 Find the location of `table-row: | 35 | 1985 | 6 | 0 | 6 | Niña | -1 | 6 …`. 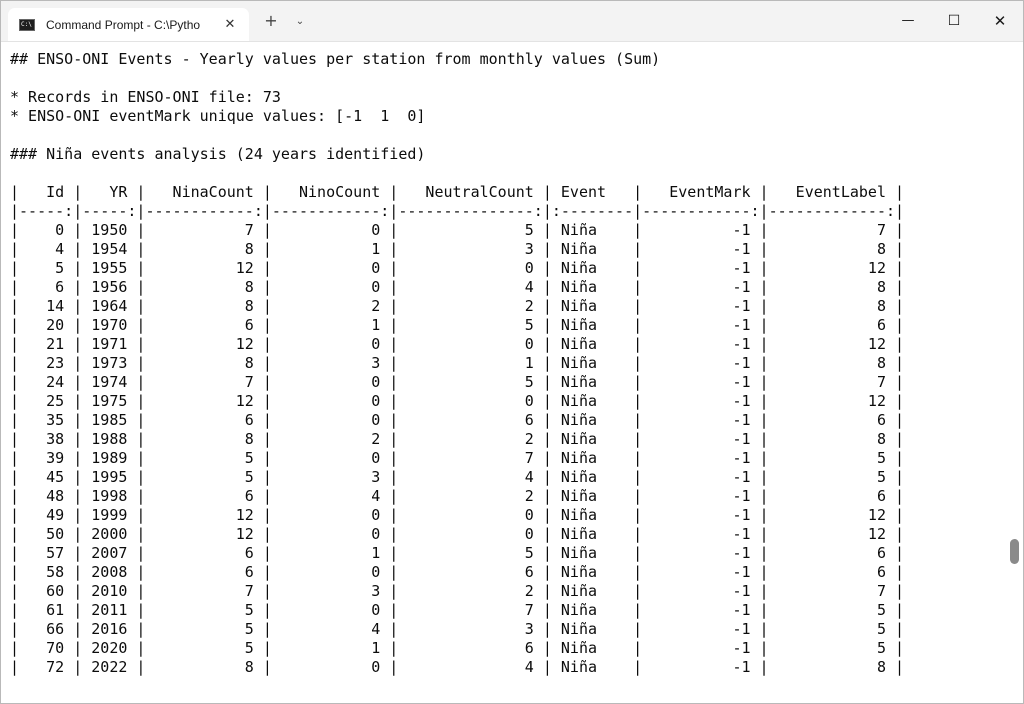

table-row: | 35 | 1985 | 6 | 0 | 6 | Niña | -1 | 6 … is located at coordinates (457, 420).